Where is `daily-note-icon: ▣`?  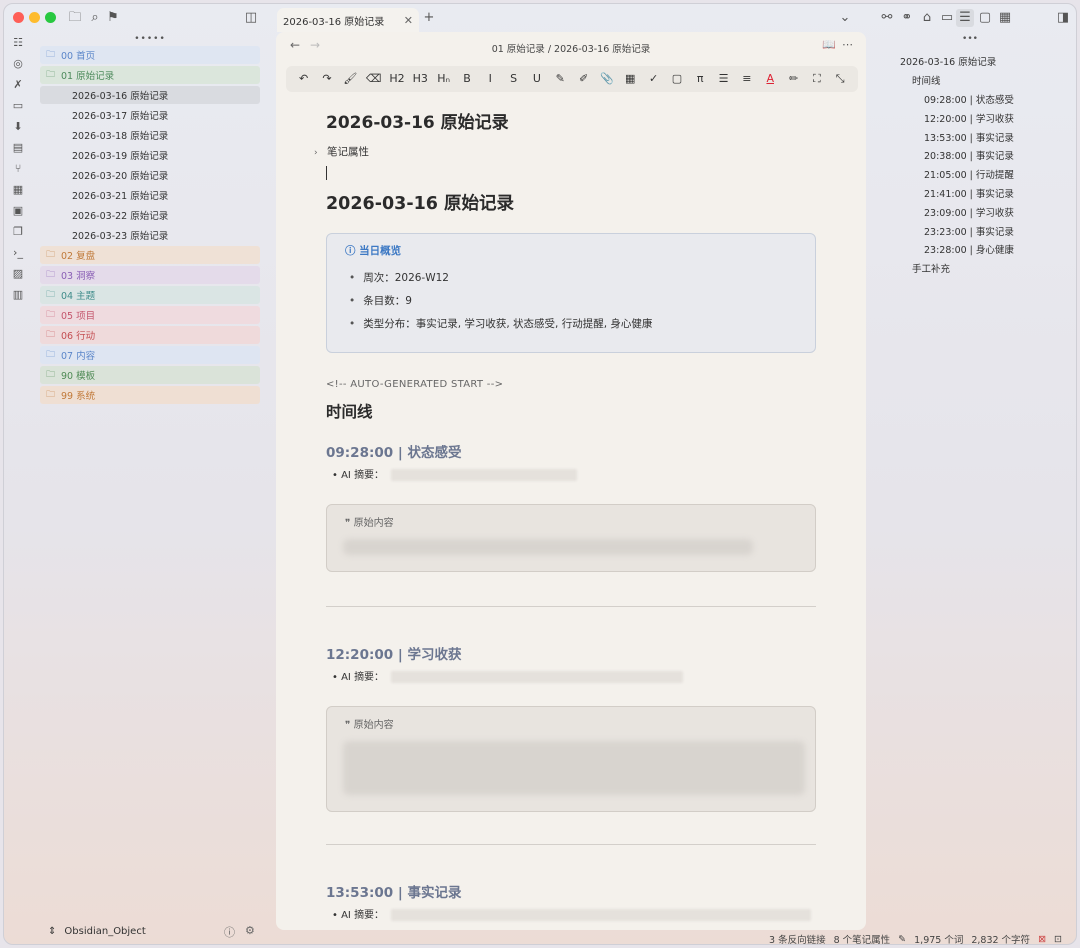
daily-note-icon: ▣ is located at coordinates (18, 210).